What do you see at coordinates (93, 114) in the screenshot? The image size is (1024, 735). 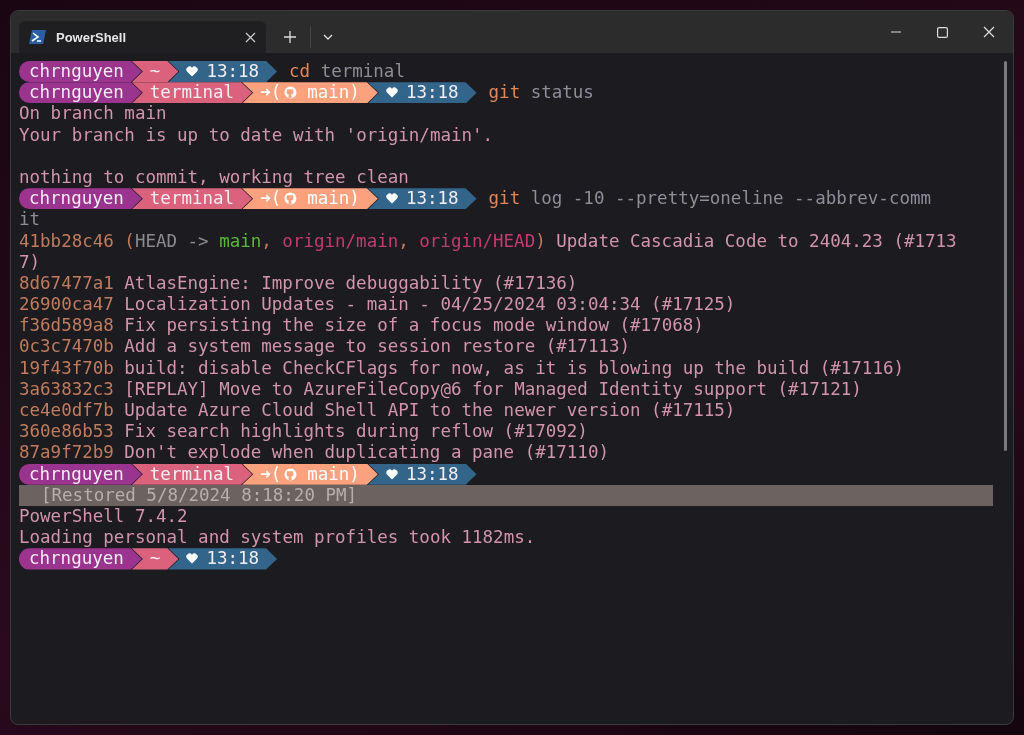 I see `output-text: On branch main` at bounding box center [93, 114].